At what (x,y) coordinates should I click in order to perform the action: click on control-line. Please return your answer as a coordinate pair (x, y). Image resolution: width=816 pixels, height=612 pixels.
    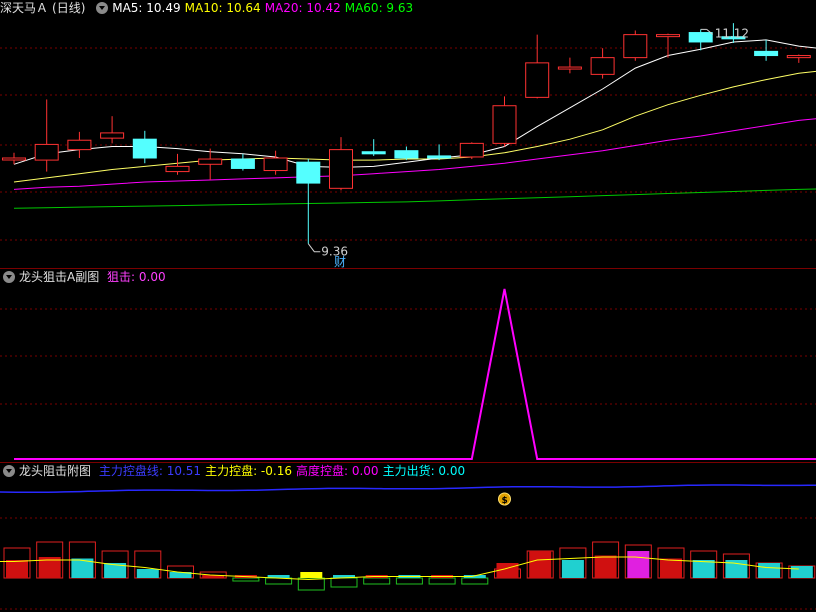
    Looking at the image, I should click on (408, 488).